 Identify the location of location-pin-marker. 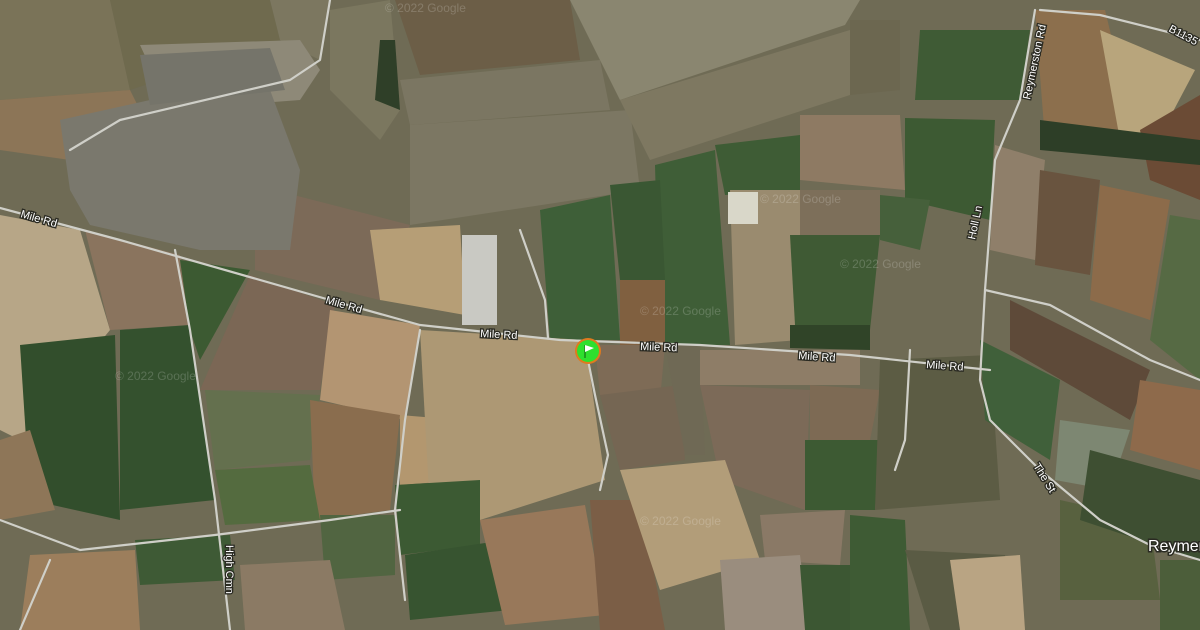
(588, 351).